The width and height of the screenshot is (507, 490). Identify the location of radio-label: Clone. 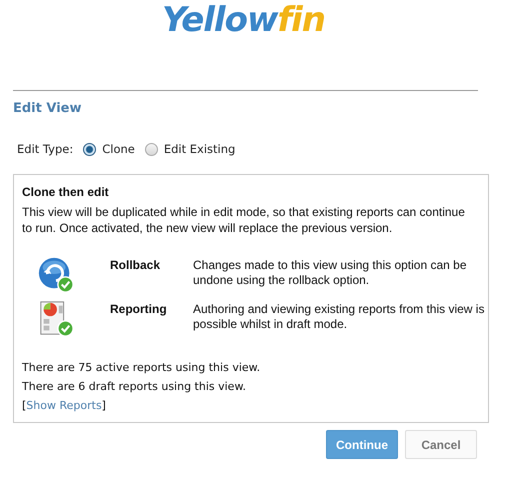
(118, 149).